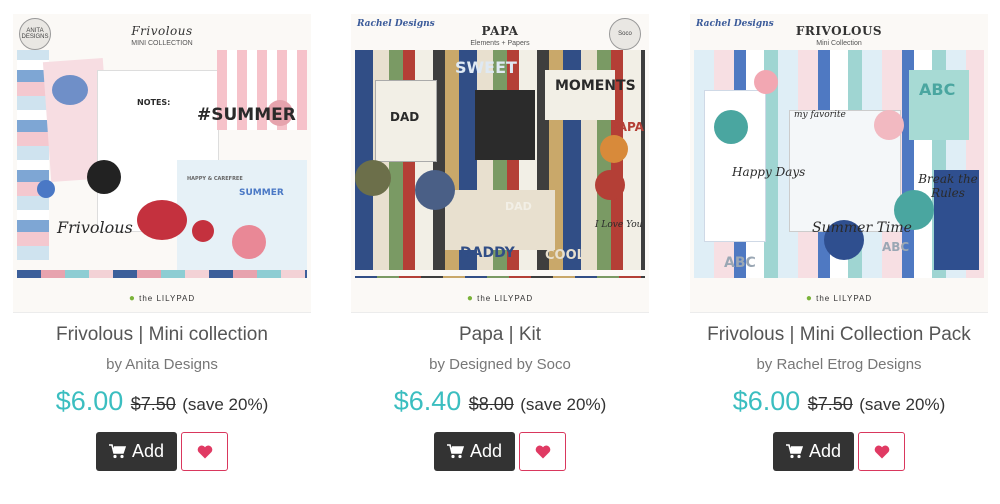 Image resolution: width=1000 pixels, height=504 pixels. Describe the element at coordinates (162, 335) in the screenshot. I see `product-title: Frivolous | Mini collection` at that location.